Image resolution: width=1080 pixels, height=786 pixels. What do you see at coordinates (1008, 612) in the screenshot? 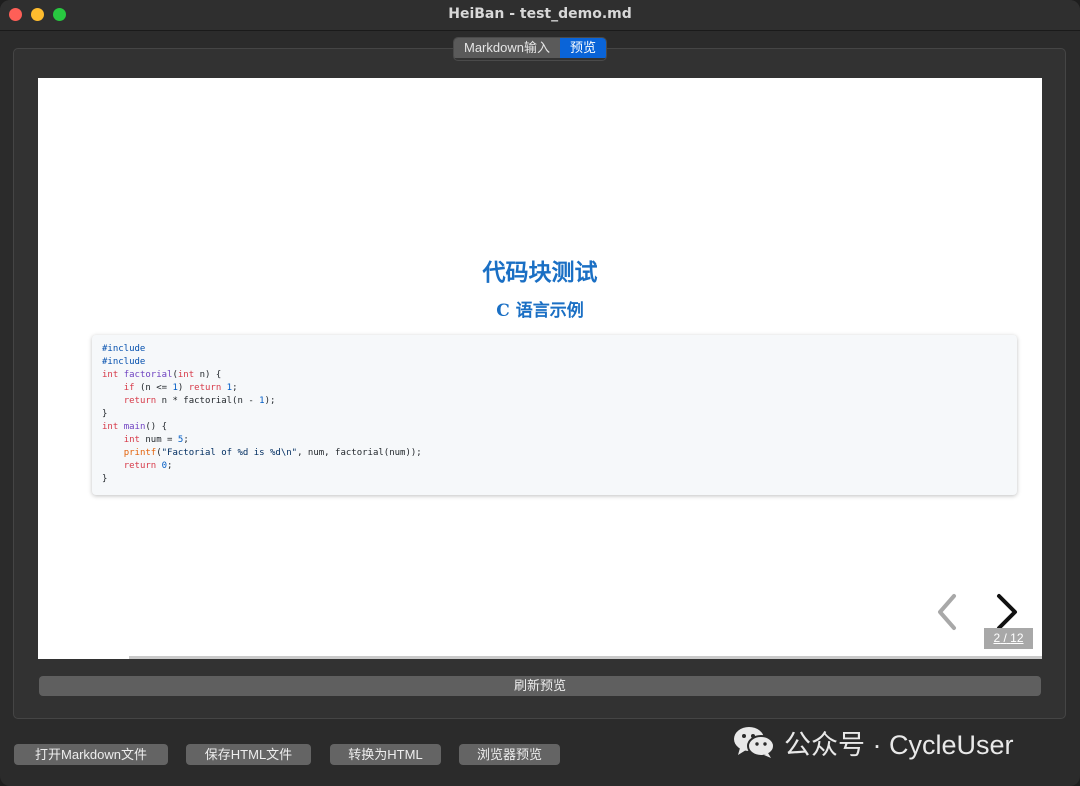
I see `chevron-right-icon` at bounding box center [1008, 612].